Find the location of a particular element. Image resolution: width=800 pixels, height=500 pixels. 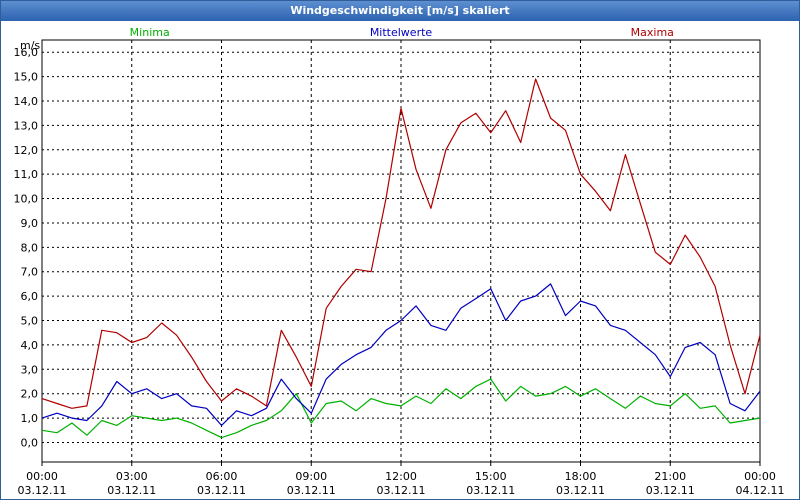

y-tick-label: 8,0 is located at coordinates (30, 247).